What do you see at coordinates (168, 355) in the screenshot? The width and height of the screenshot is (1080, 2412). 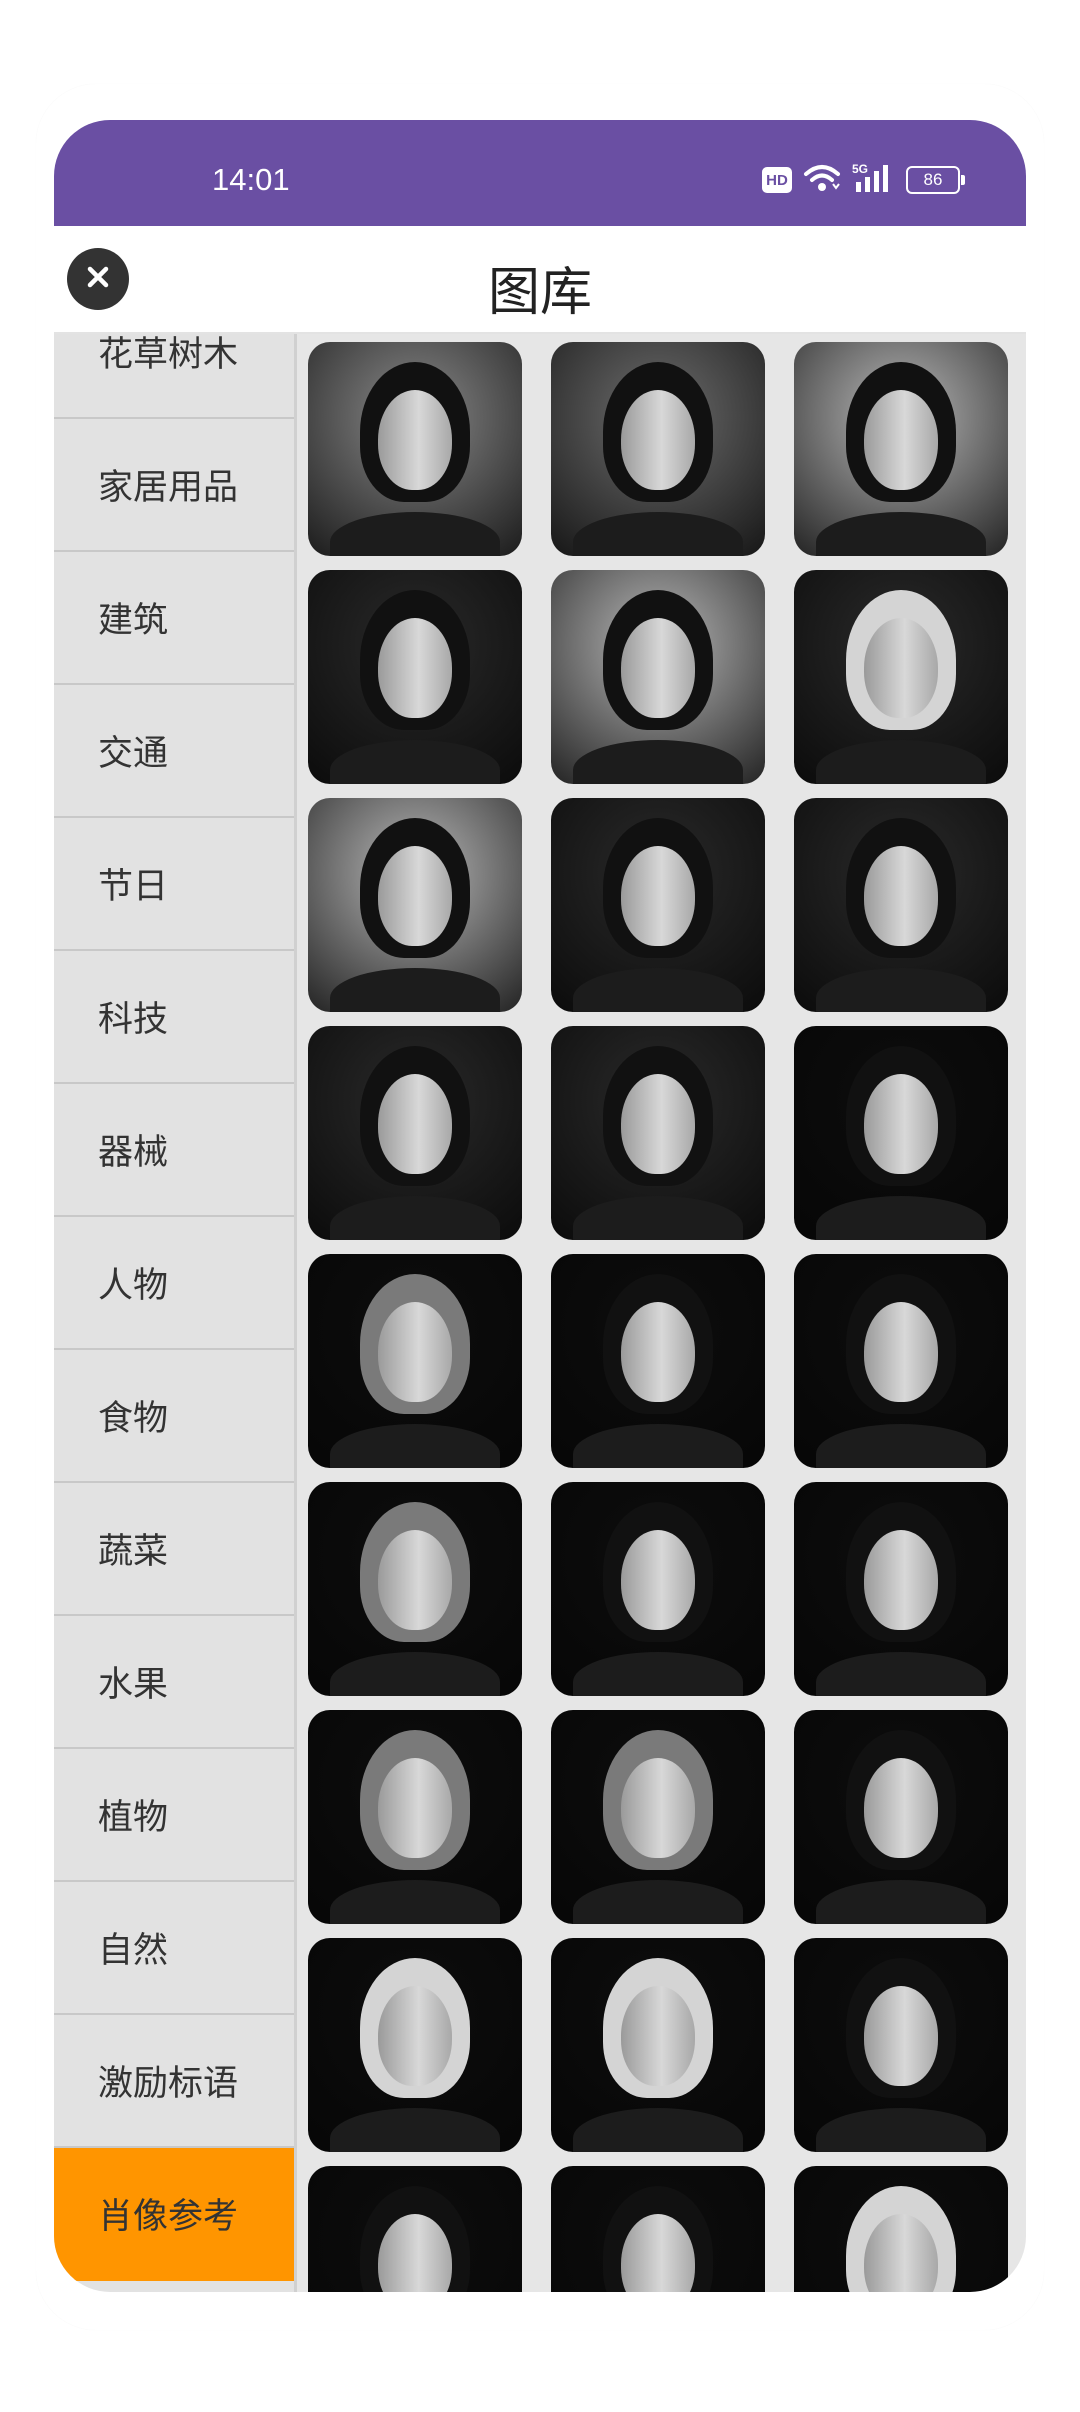 I see `sidebar-item-label: 花草树木` at bounding box center [168, 355].